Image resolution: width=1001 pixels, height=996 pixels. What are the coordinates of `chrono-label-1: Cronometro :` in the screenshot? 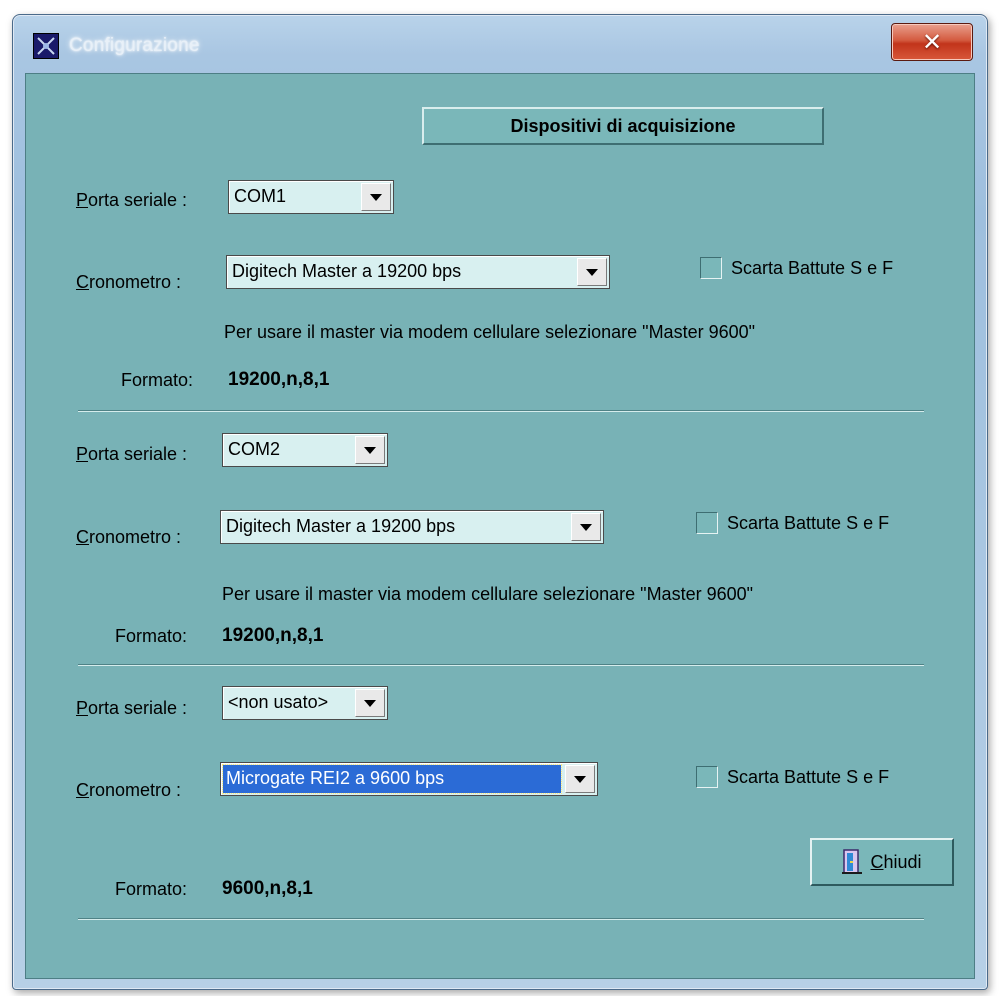 It's located at (129, 282).